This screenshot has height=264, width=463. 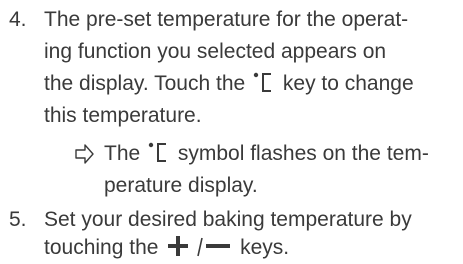 What do you see at coordinates (181, 185) in the screenshot?
I see `result-text-line: perature display.` at bounding box center [181, 185].